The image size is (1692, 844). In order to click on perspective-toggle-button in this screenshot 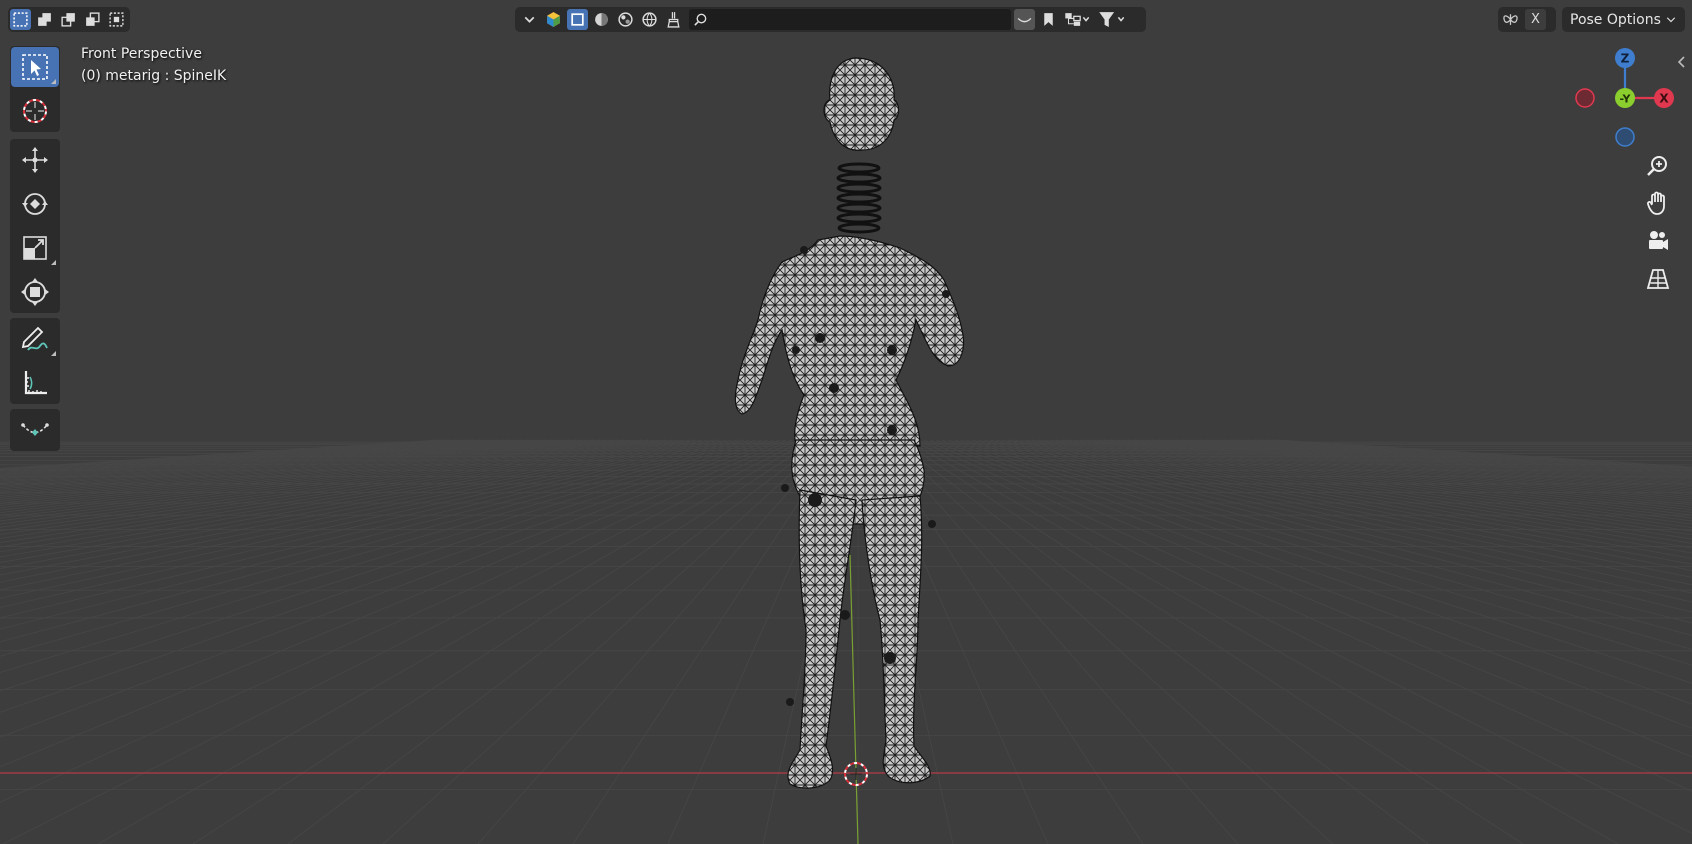, I will do `click(1658, 279)`.